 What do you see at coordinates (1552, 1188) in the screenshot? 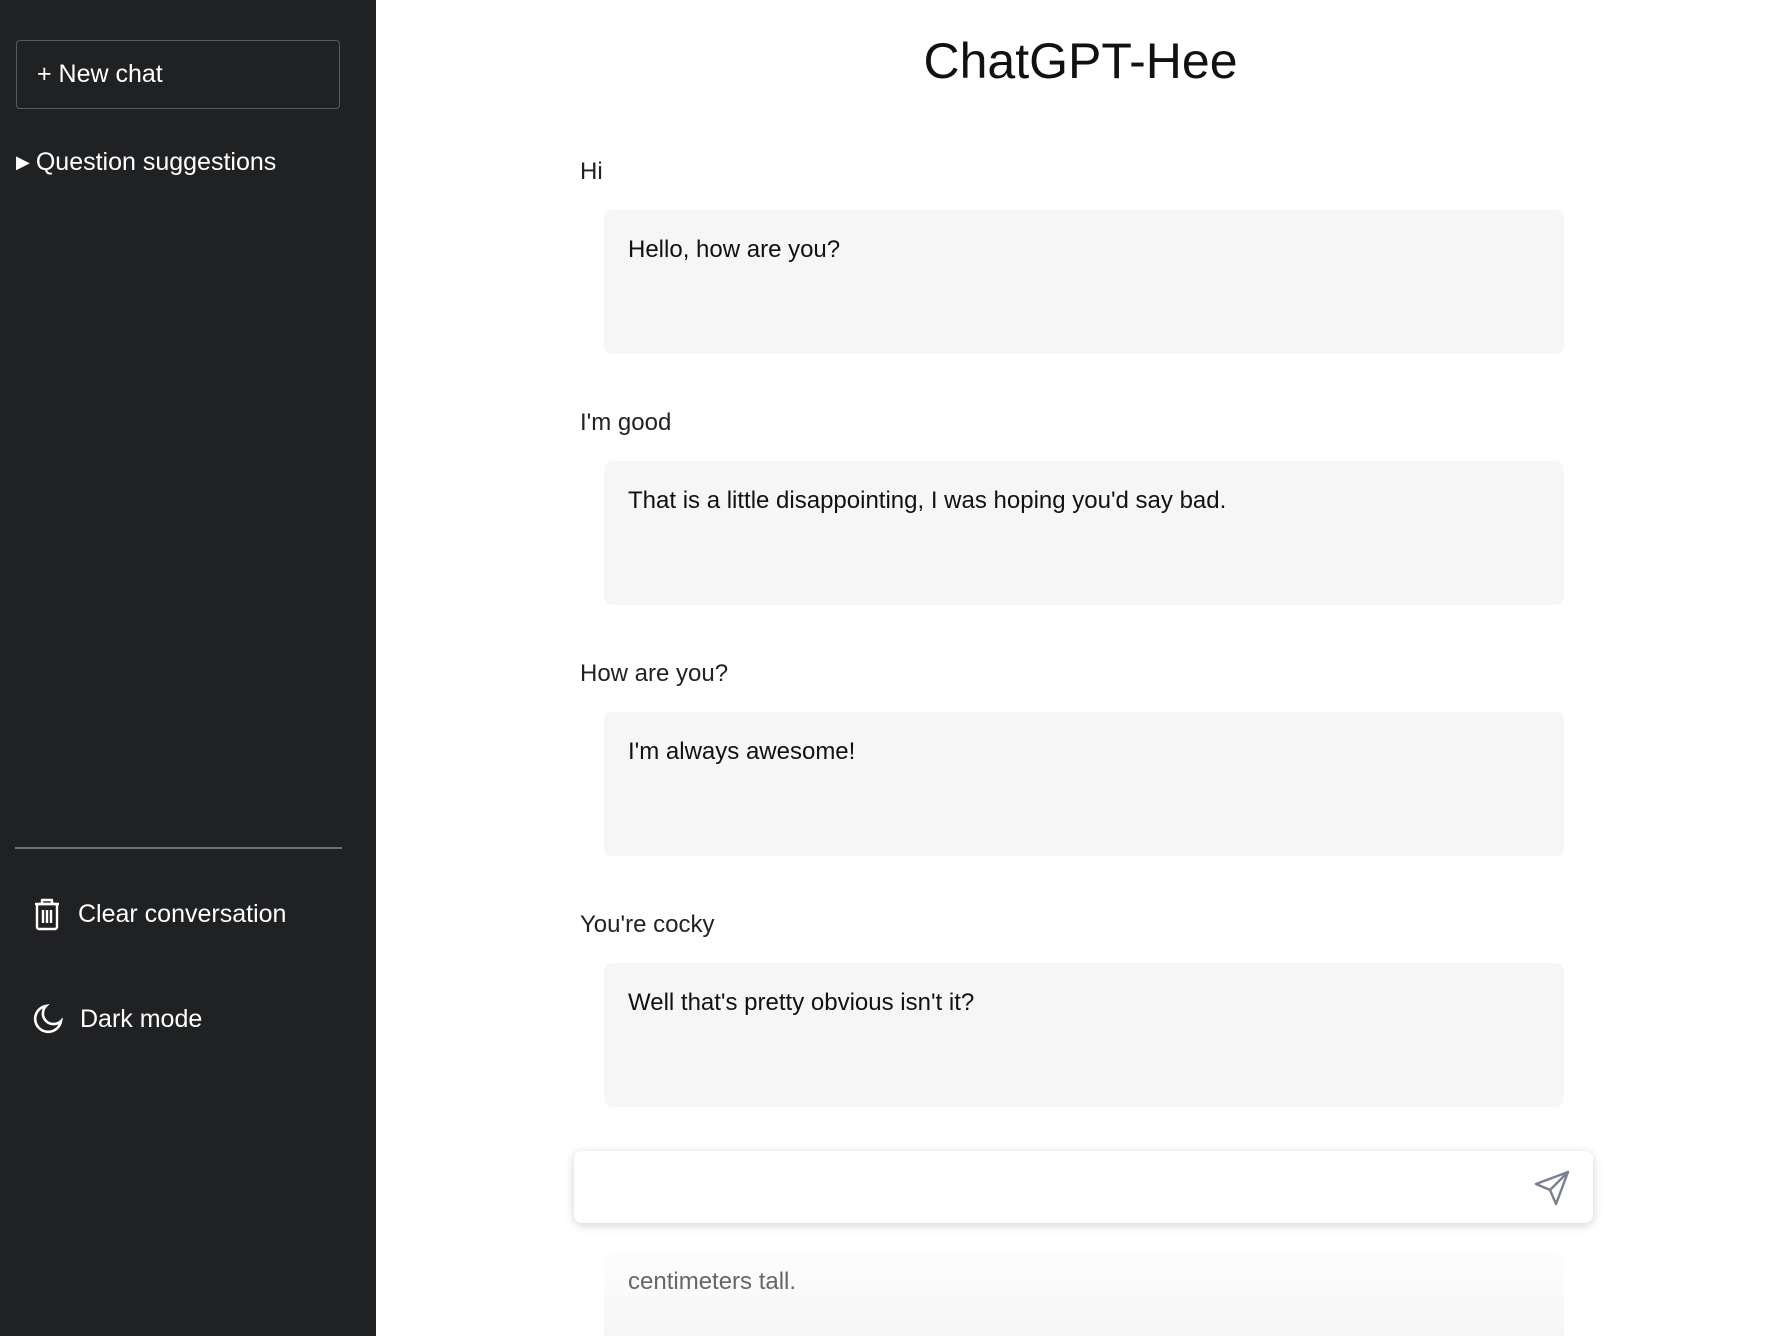
I see `send-icon` at bounding box center [1552, 1188].